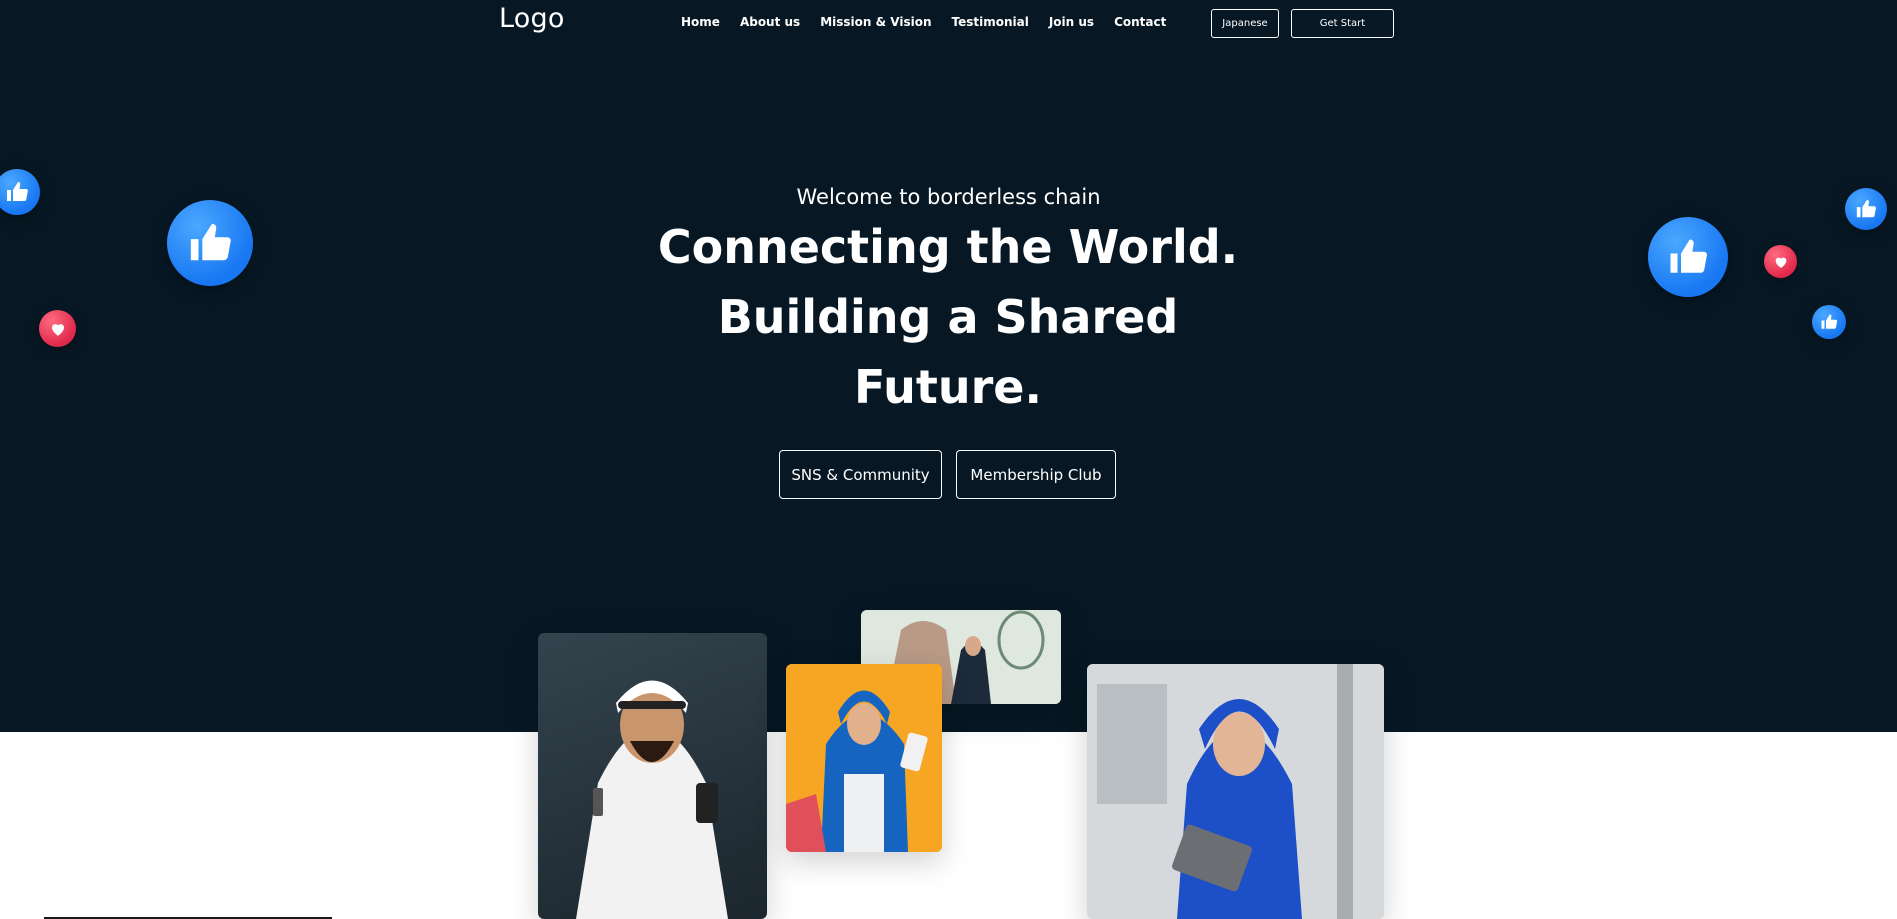 This screenshot has width=1897, height=919. What do you see at coordinates (948, 197) in the screenshot?
I see `hero-welcome: Welcome to borderless chain` at bounding box center [948, 197].